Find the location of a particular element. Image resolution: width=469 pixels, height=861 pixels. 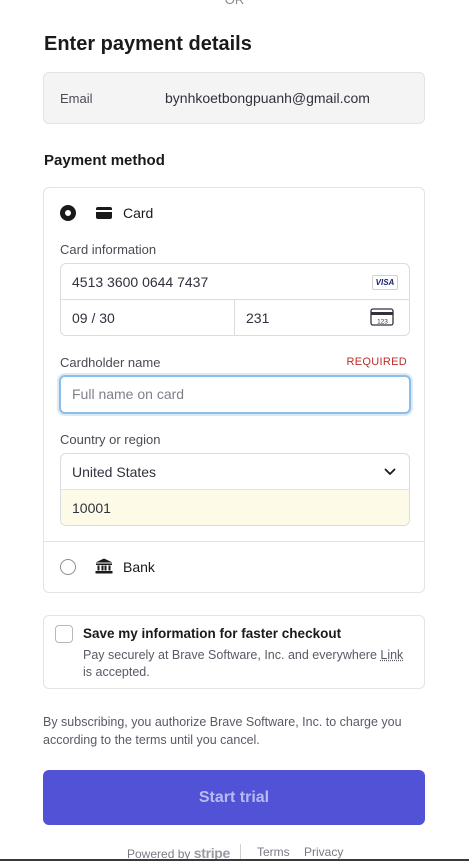

email-value: bynhkoetbongpuanh@gmail.com is located at coordinates (267, 98).